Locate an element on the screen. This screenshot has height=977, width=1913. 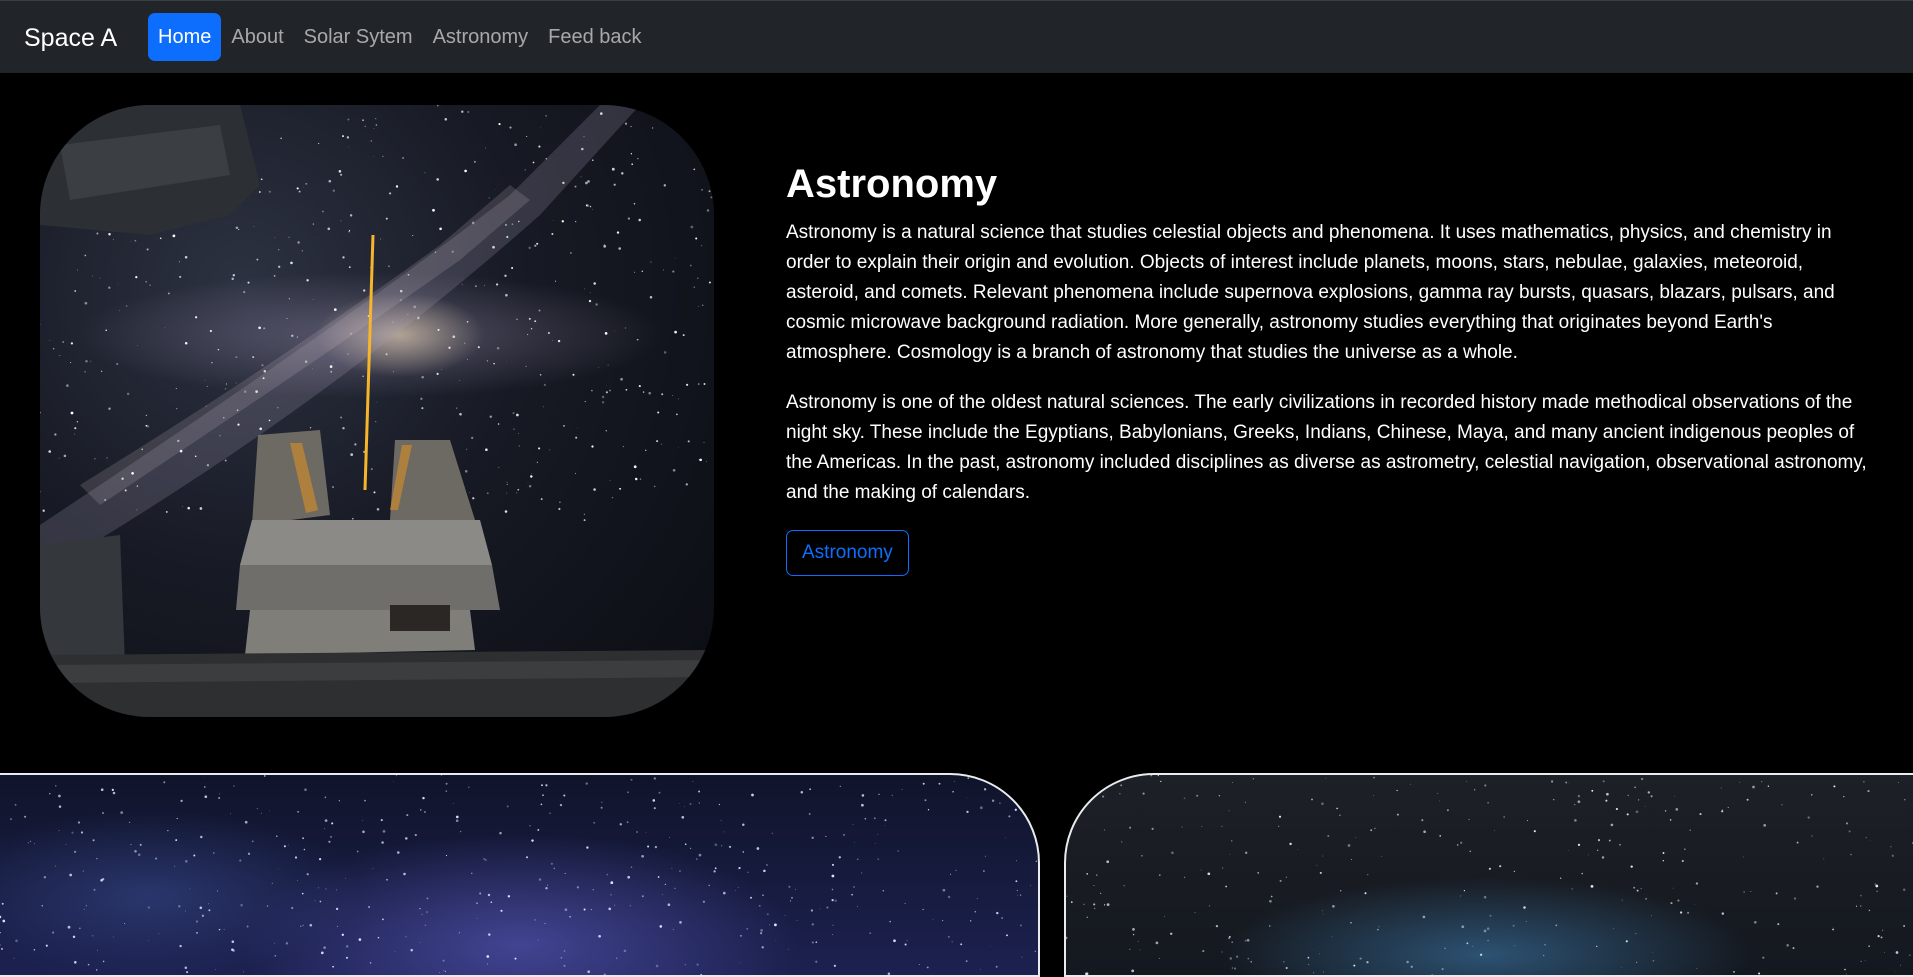
starfield-left-illustration is located at coordinates (519, 875).